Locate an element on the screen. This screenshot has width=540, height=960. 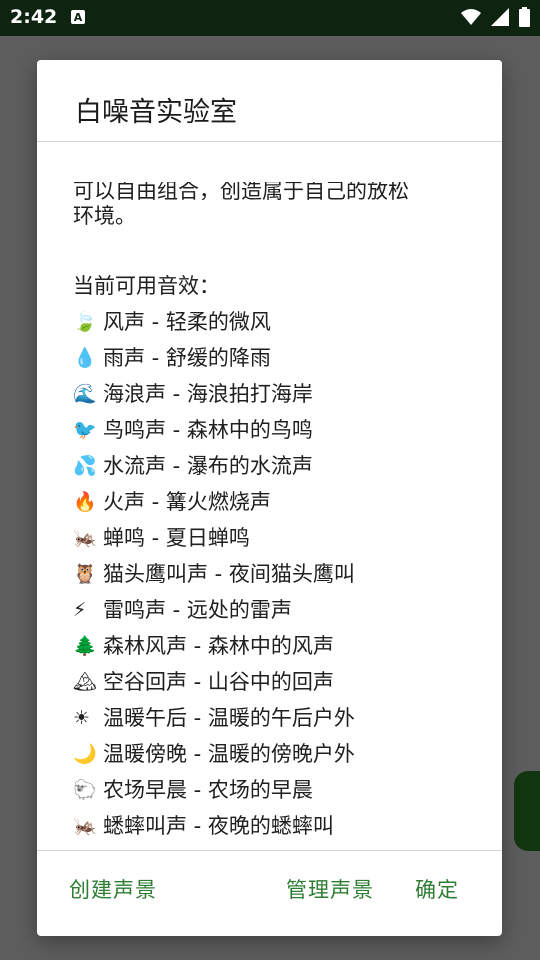
sound-label: 温暖傍晚 - 温暖的傍晚户外 is located at coordinates (229, 754).